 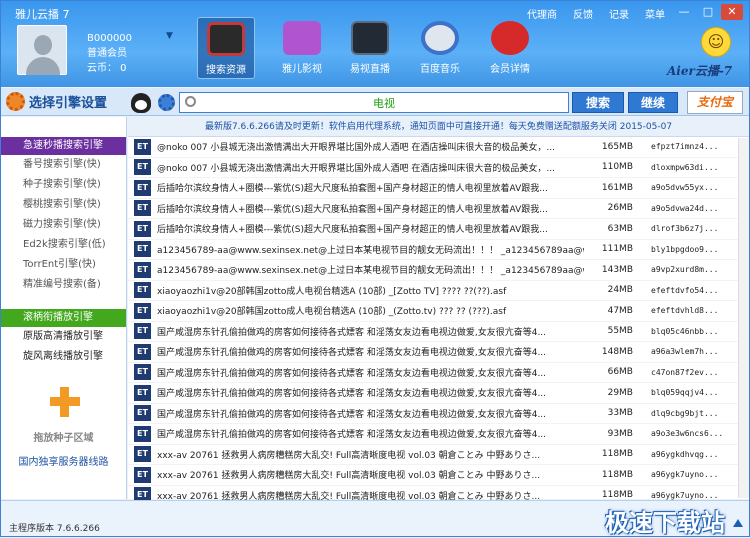 I want to click on scroll-top-icon, so click(x=738, y=523).